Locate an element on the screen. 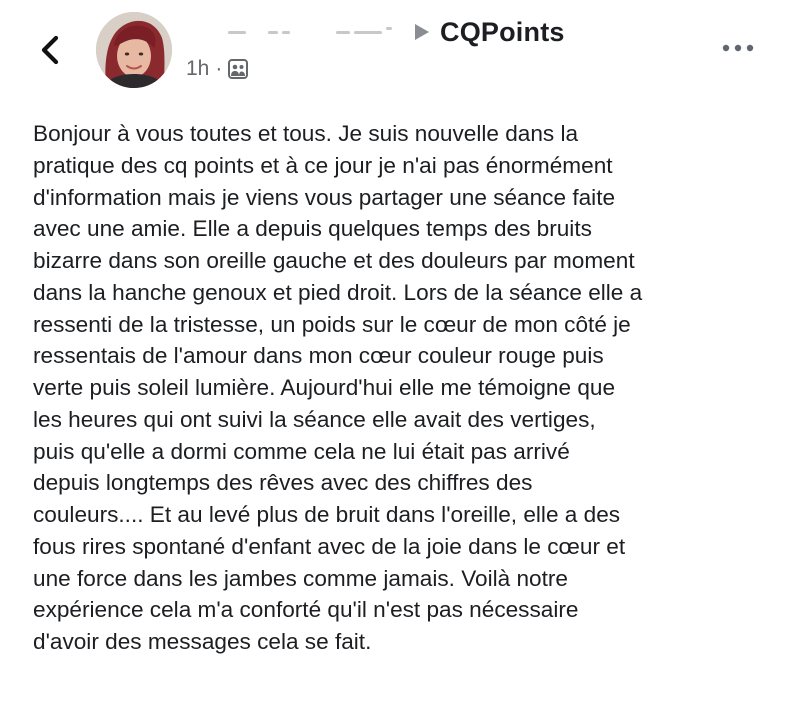 The height and width of the screenshot is (705, 791). author-line: CQPoints is located at coordinates (395, 32).